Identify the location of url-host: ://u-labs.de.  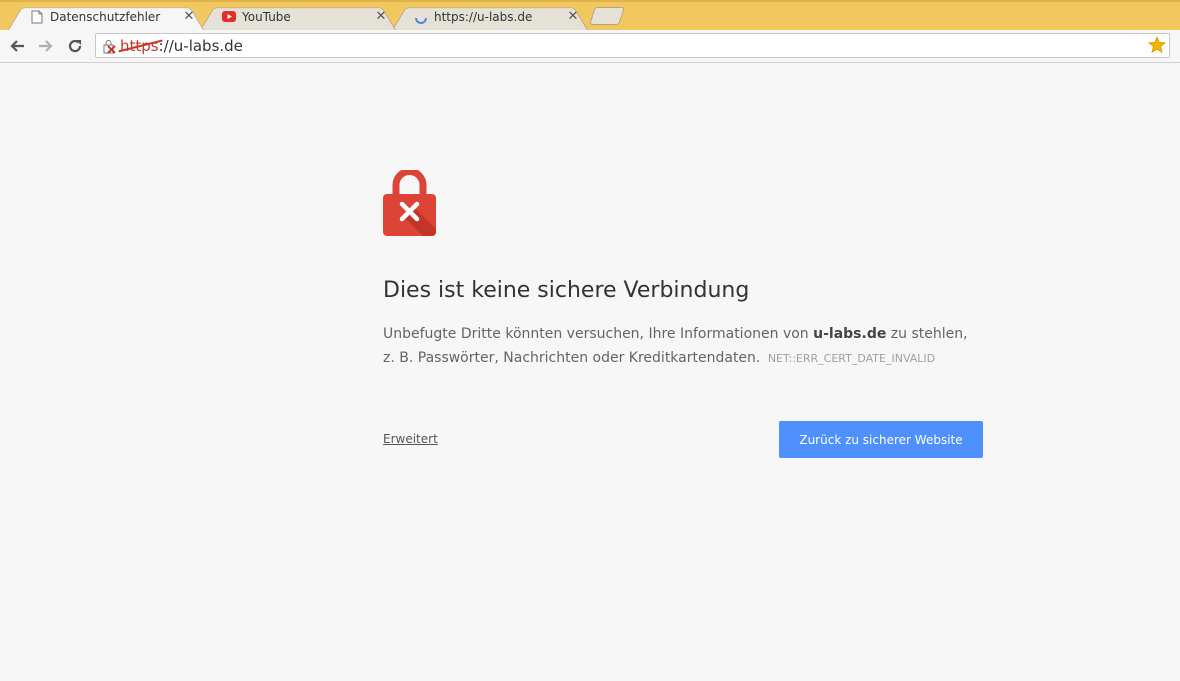
(200, 46).